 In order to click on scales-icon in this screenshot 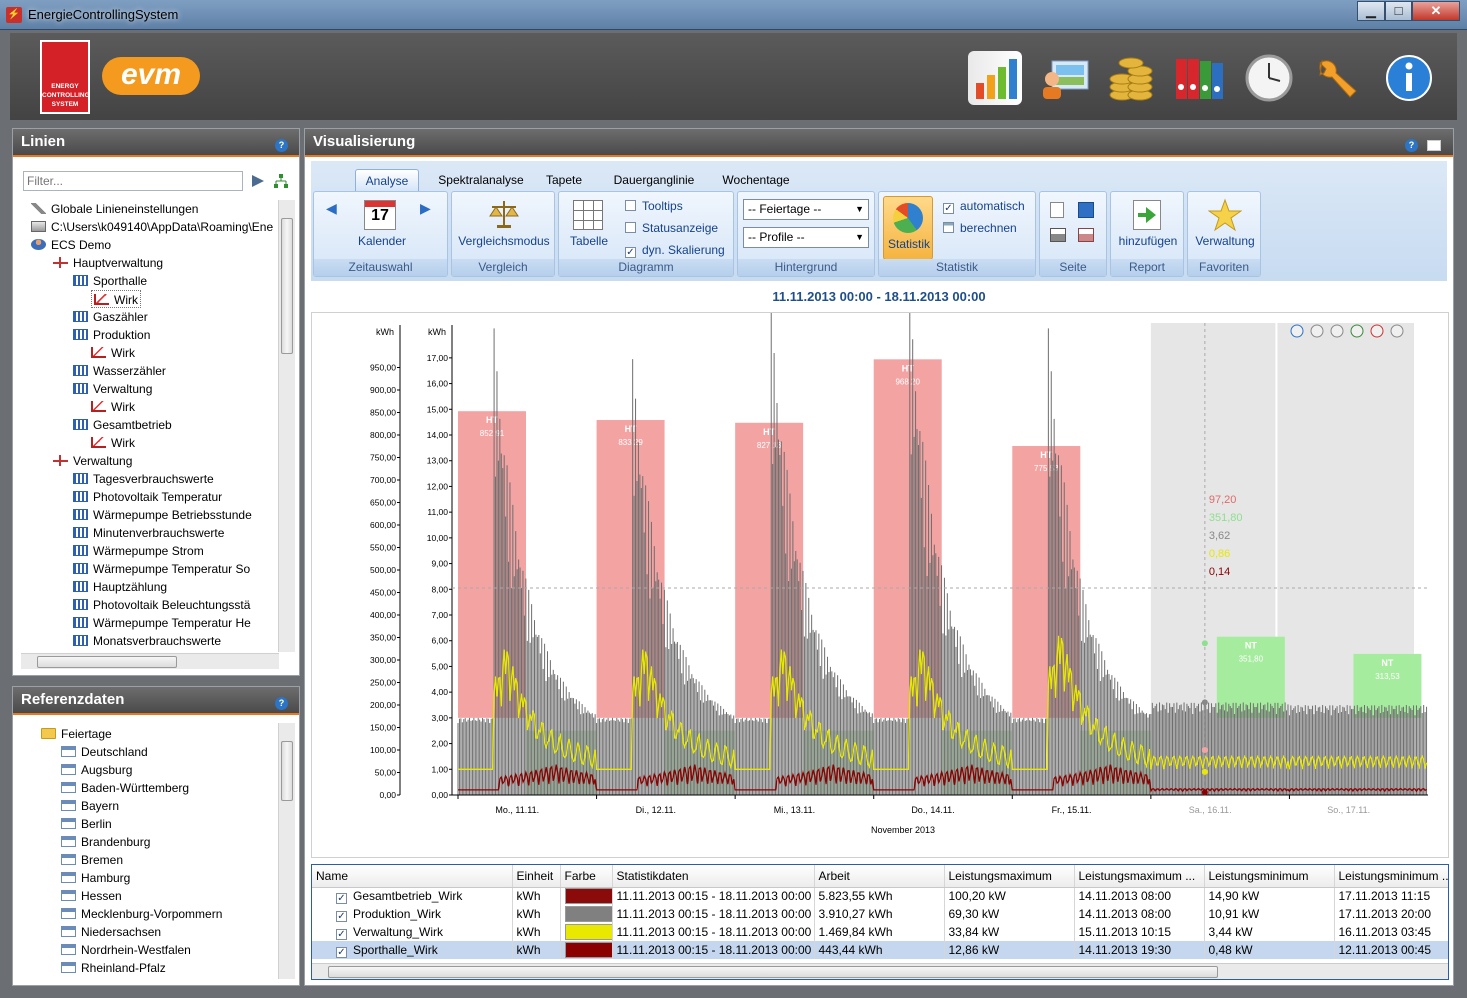, I will do `click(504, 214)`.